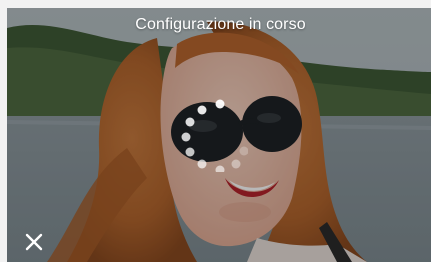  What do you see at coordinates (220, 24) in the screenshot?
I see `status-title: Configurazione in corso` at bounding box center [220, 24].